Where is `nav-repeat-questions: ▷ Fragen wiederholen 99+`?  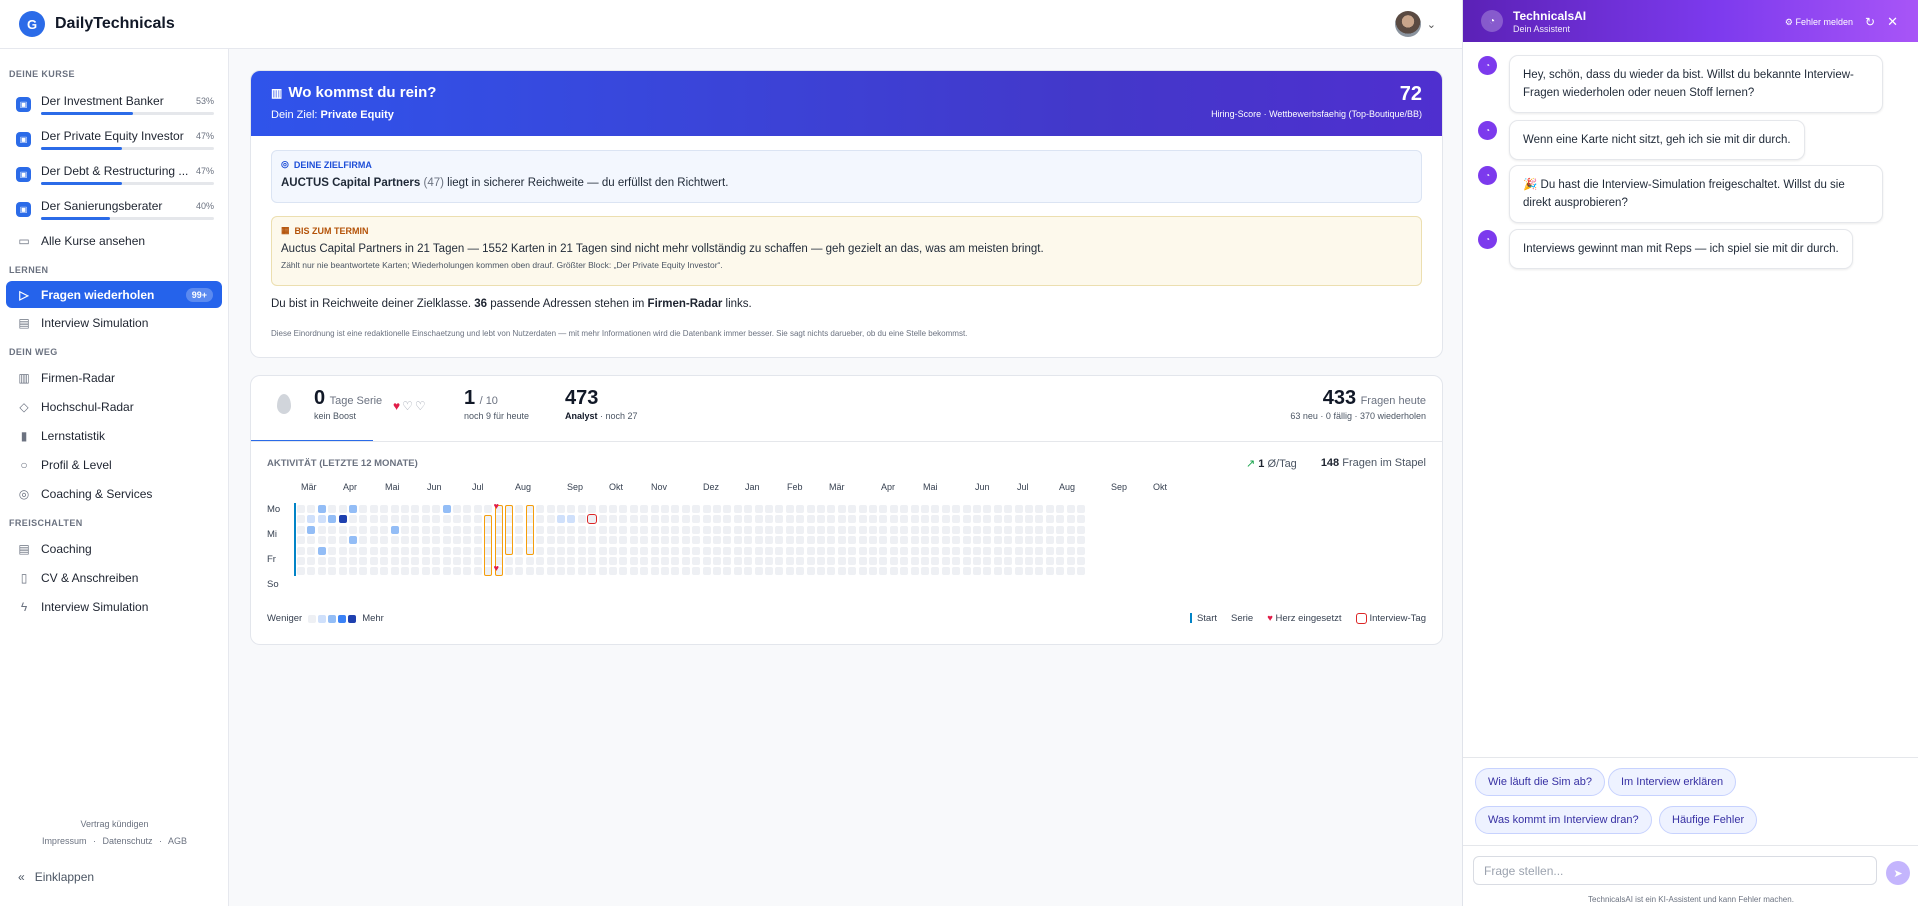
nav-repeat-questions: ▷ Fragen wiederholen 99+ is located at coordinates (114, 294).